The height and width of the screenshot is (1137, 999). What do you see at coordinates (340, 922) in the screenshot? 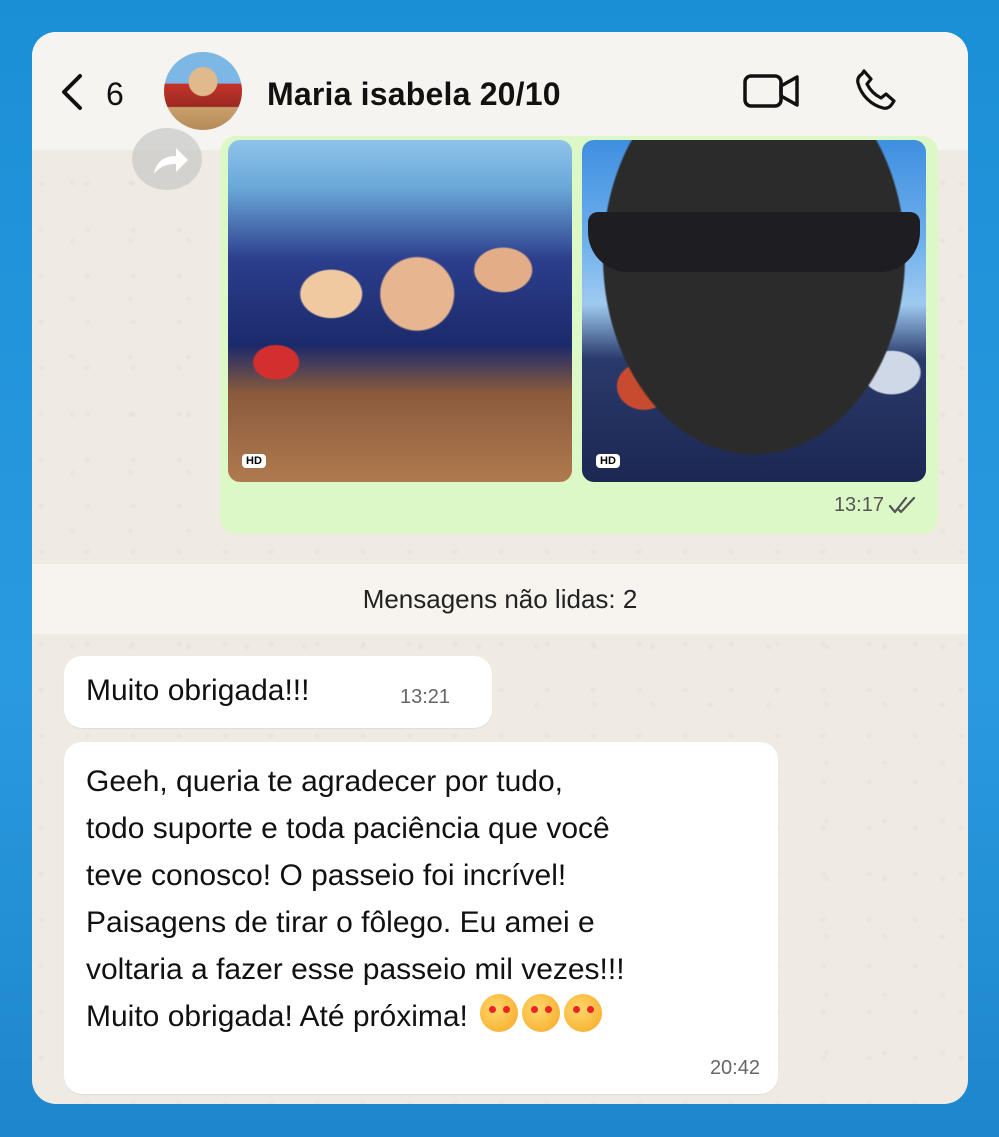
I see `message-line: Paisagens de tirar o fôlego. Eu amei e` at bounding box center [340, 922].